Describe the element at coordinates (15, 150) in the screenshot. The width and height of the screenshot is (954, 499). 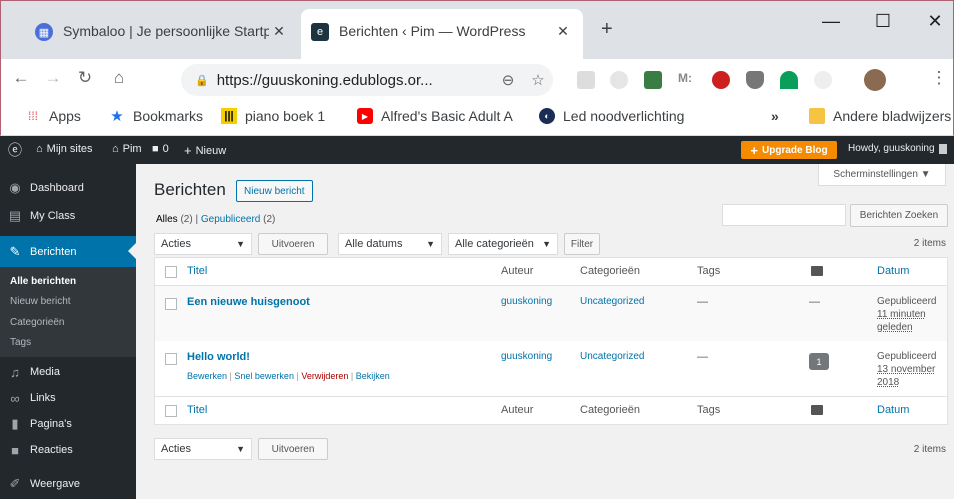
I see `edublogs-logo-icon: ⓔ` at that location.